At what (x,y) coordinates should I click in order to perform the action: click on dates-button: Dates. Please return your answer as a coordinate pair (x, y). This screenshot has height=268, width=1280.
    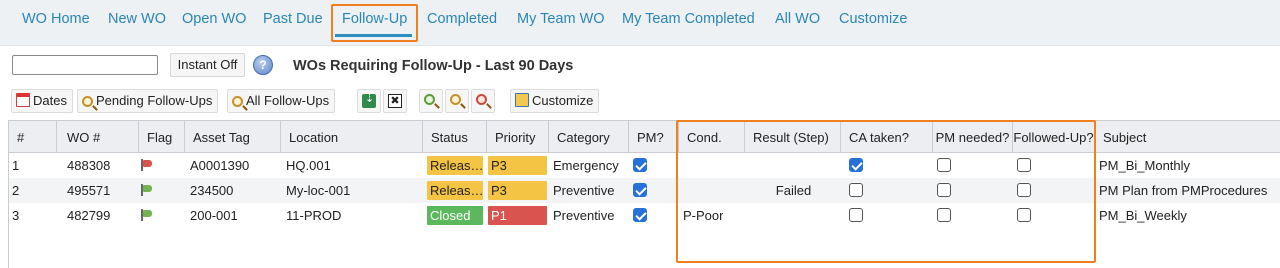
    Looking at the image, I should click on (42, 101).